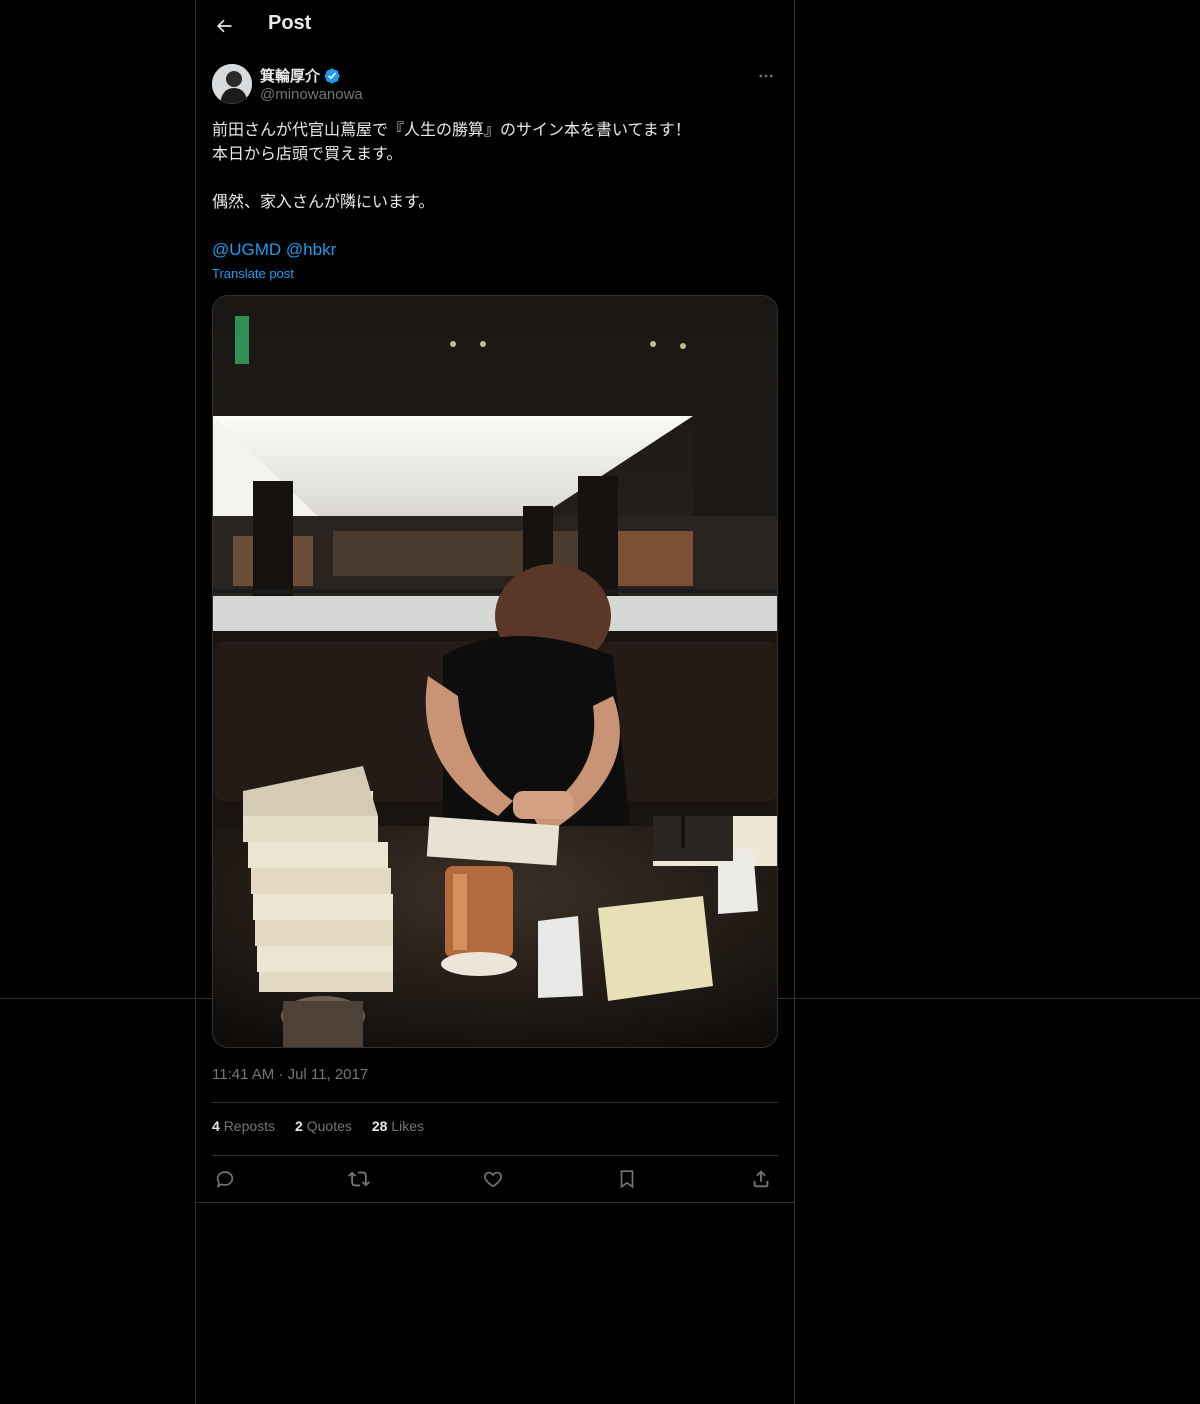 This screenshot has height=1404, width=1200. Describe the element at coordinates (323, 1126) in the screenshot. I see `quotes-stat: 2 Quotes` at that location.